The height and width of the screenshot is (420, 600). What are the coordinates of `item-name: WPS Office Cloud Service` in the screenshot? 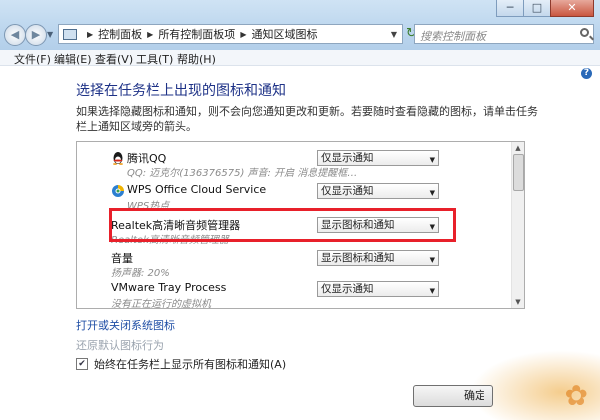 It's located at (197, 189).